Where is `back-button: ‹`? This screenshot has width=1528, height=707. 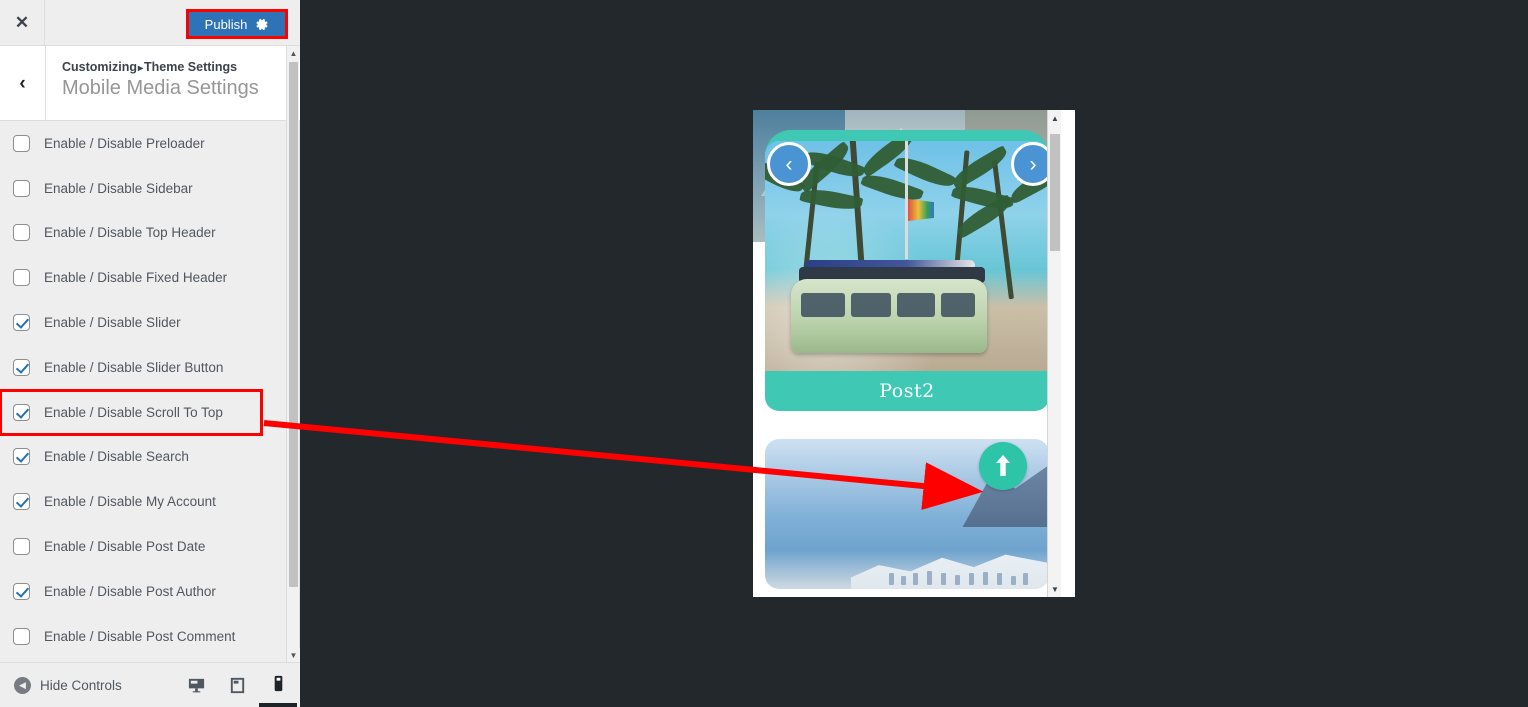 back-button: ‹ is located at coordinates (23, 83).